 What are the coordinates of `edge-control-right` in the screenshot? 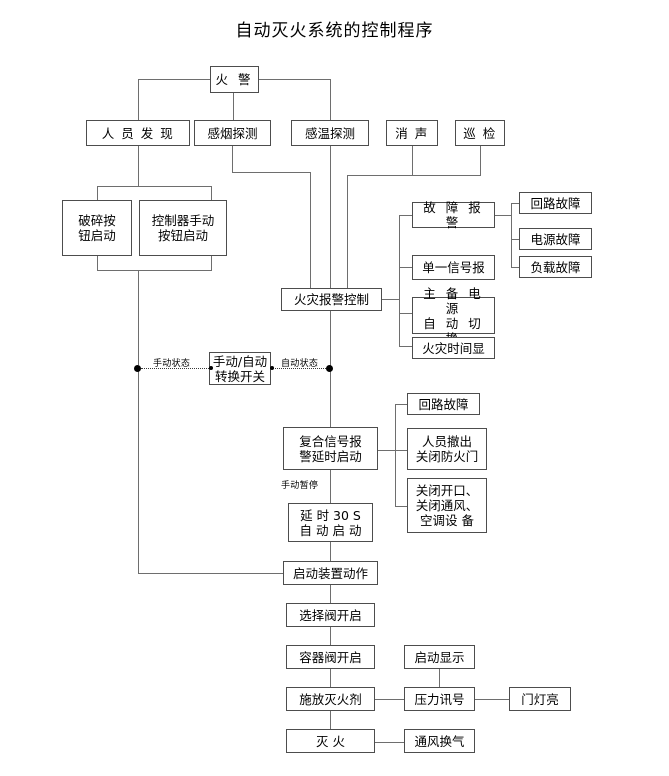 It's located at (391, 299).